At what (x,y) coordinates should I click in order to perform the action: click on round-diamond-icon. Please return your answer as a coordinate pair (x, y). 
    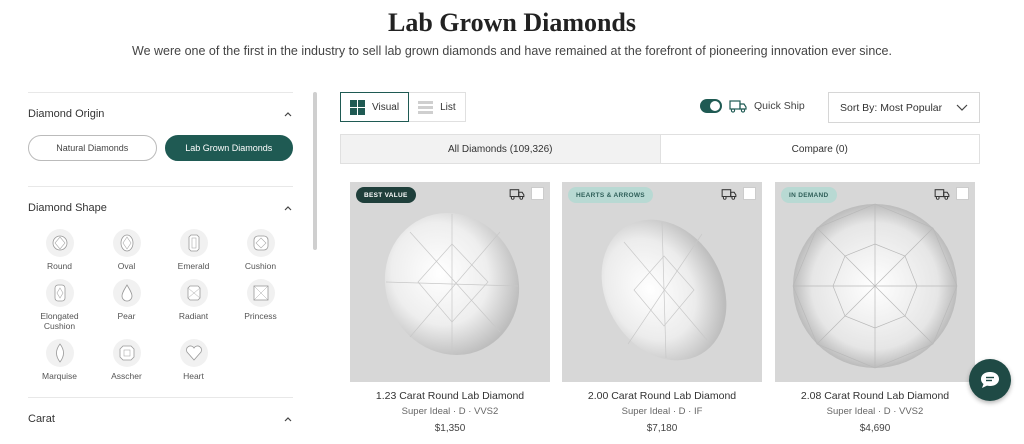
    Looking at the image, I should click on (59, 243).